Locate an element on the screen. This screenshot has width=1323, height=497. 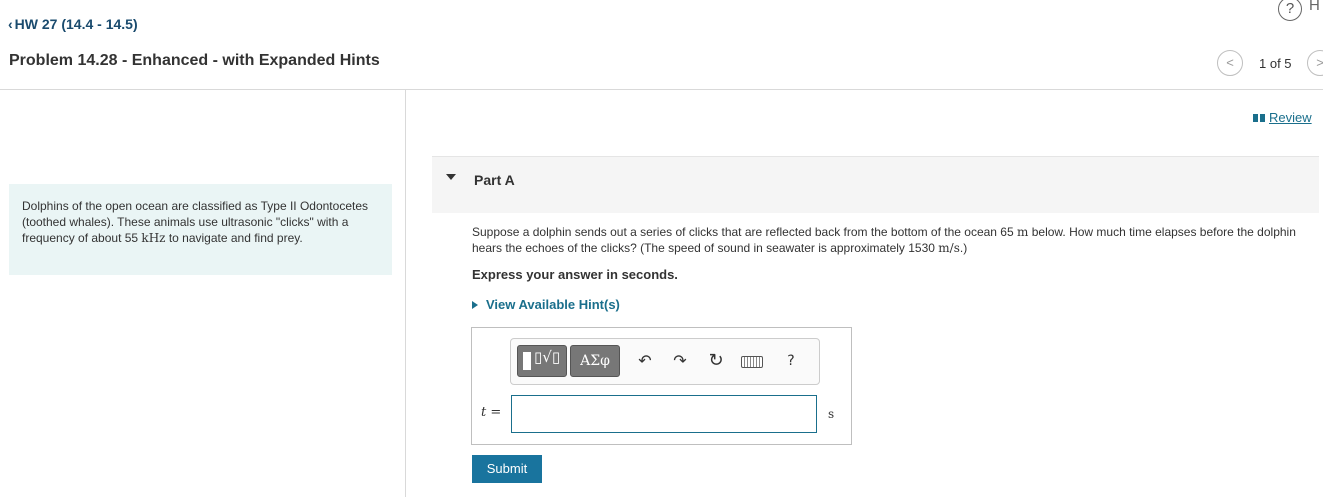
part-a-header is located at coordinates (875, 184).